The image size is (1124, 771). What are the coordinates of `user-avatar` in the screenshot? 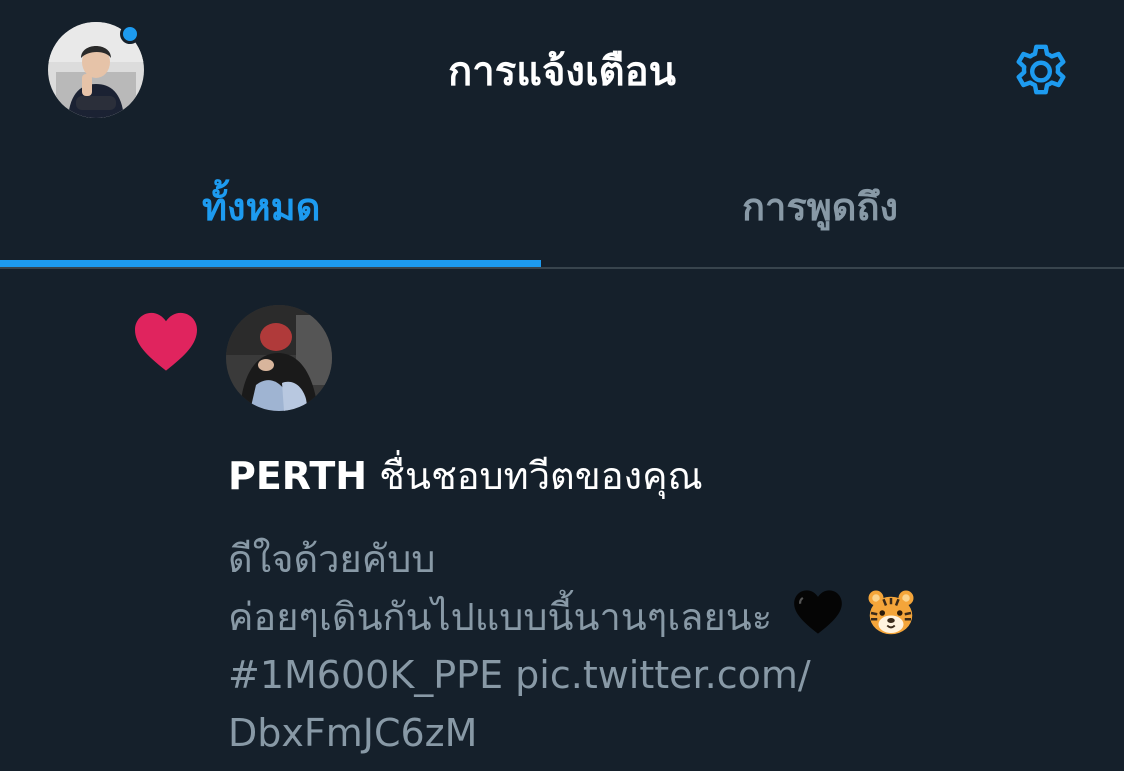 It's located at (279, 358).